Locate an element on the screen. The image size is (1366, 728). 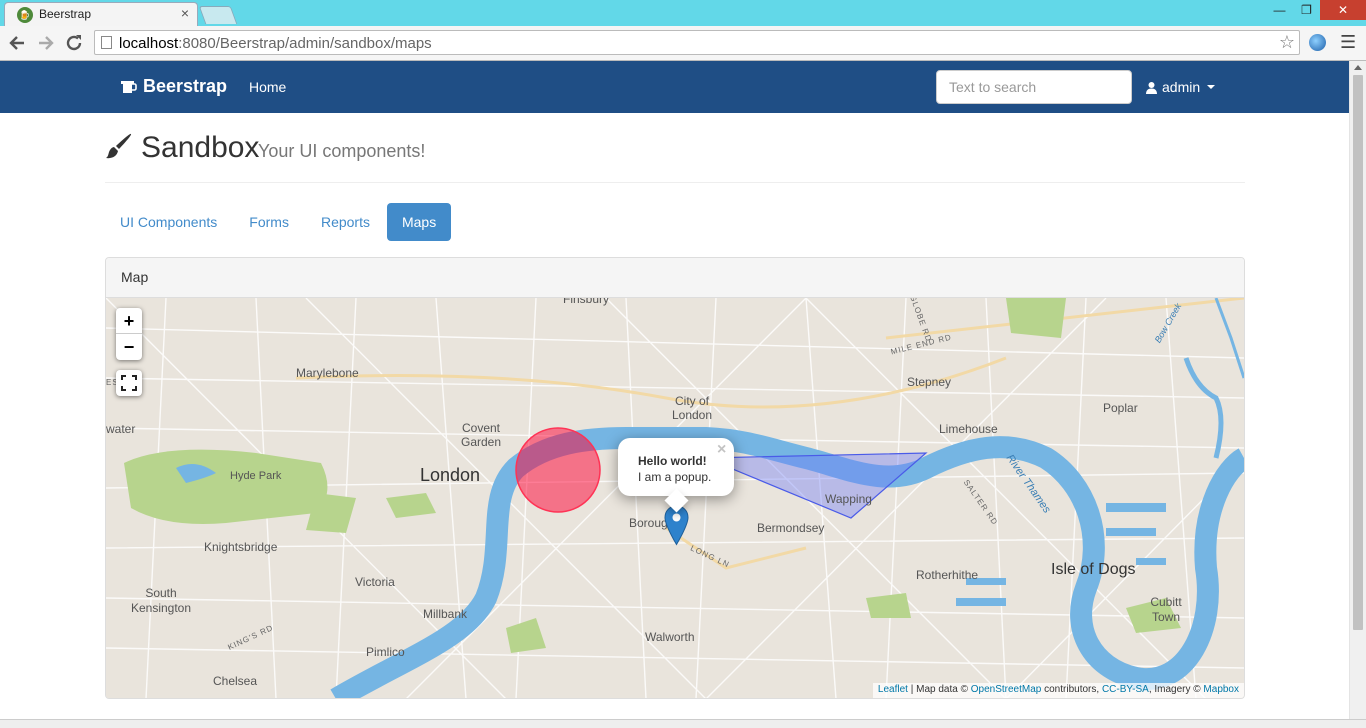
map-label-water: water is located at coordinates (121, 429).